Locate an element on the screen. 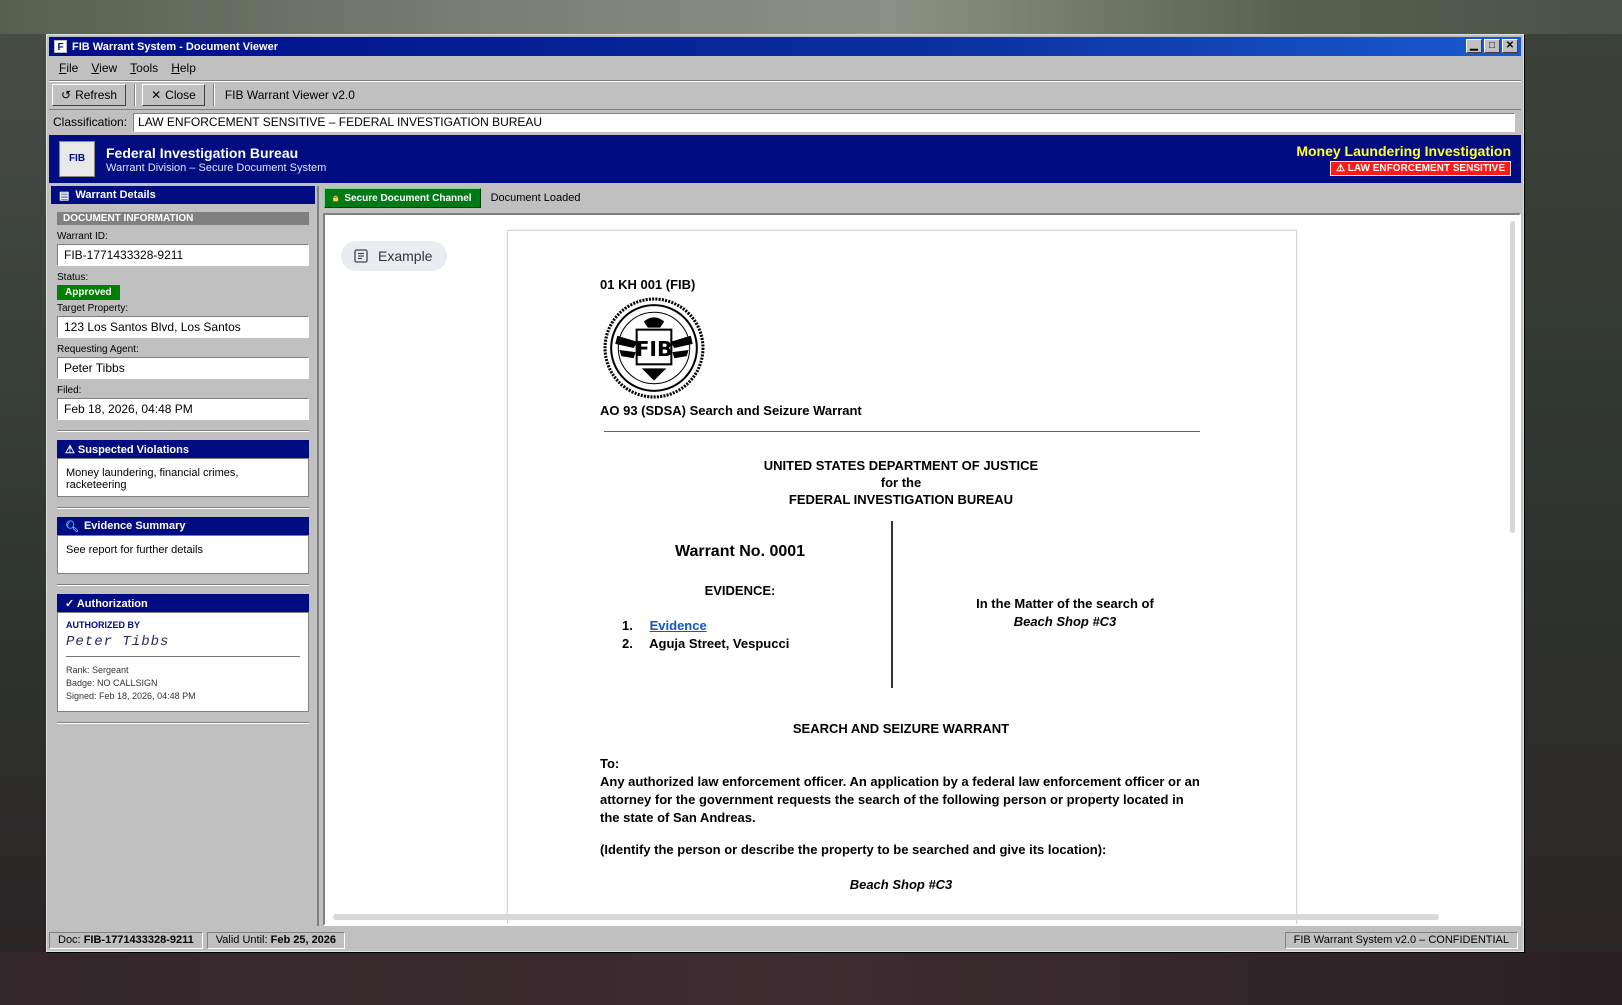  matter-line: In the Matter of the search of is located at coordinates (1065, 603).